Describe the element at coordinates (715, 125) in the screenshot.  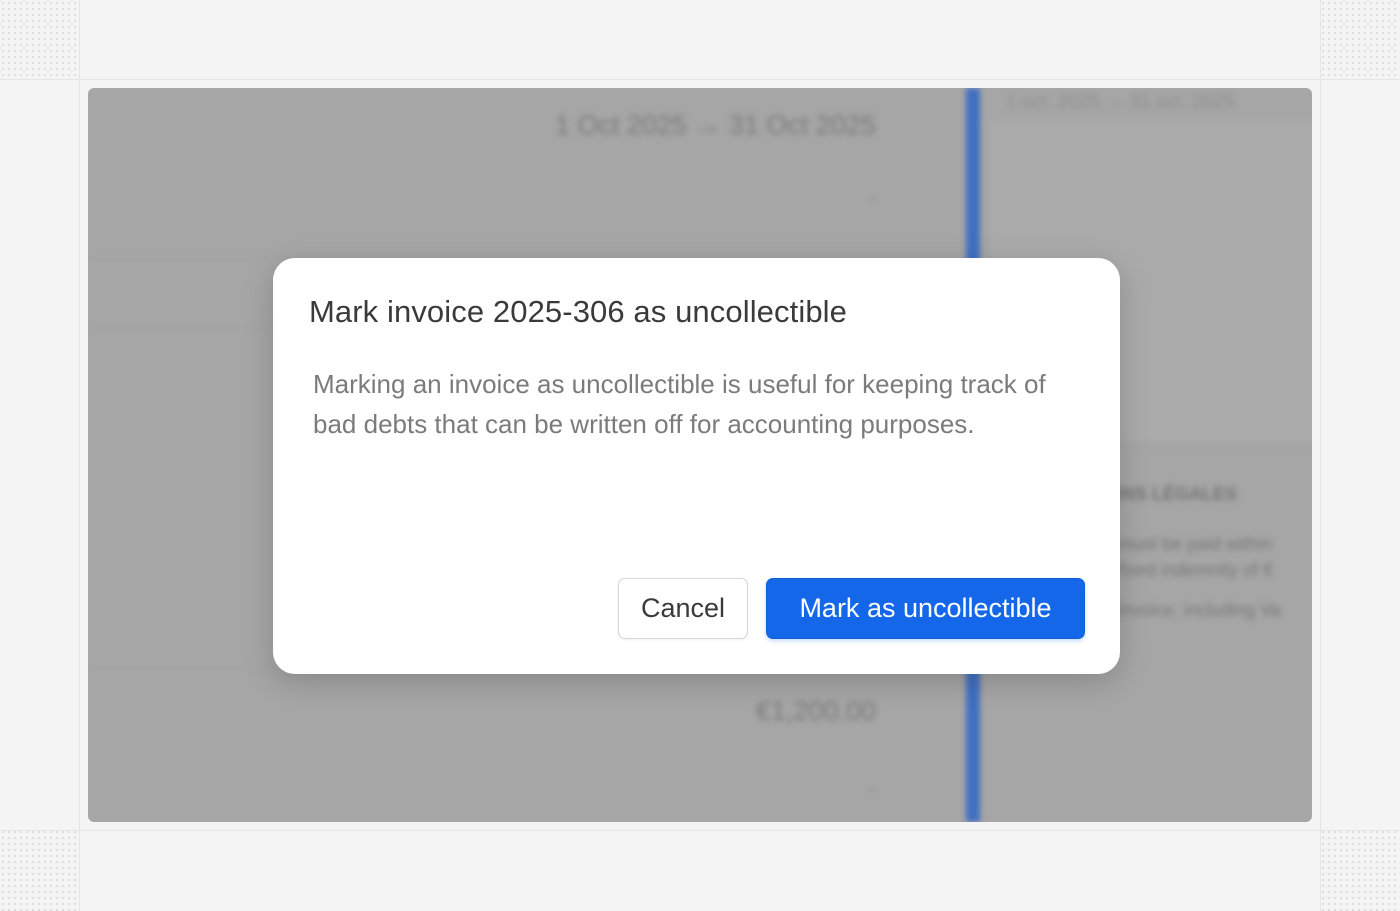
I see `invoice-period: 1 Oct 2025 → 31 Oct 2025` at that location.